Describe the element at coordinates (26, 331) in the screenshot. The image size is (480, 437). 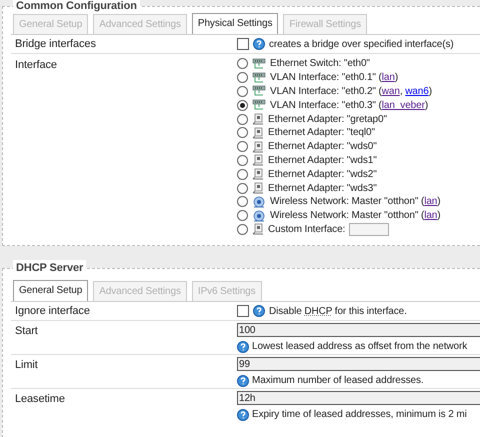
I see `field-label: Start` at that location.